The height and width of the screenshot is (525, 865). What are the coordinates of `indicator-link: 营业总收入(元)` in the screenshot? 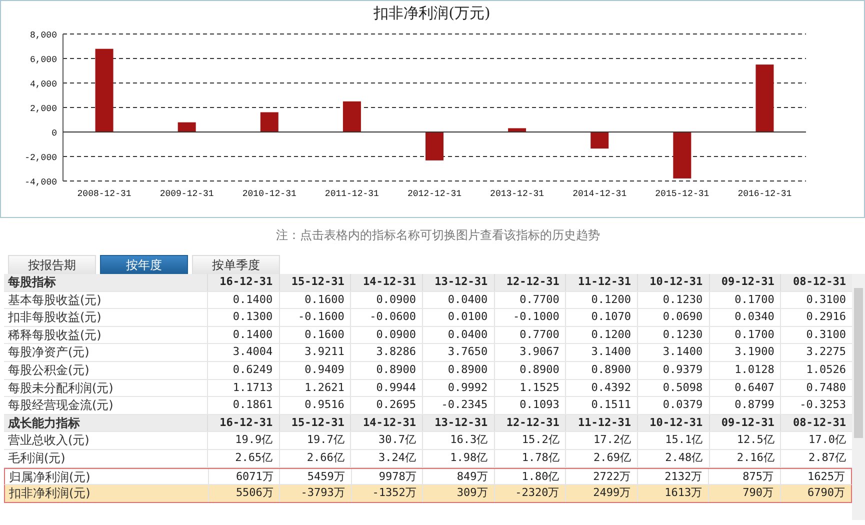 It's located at (105, 440).